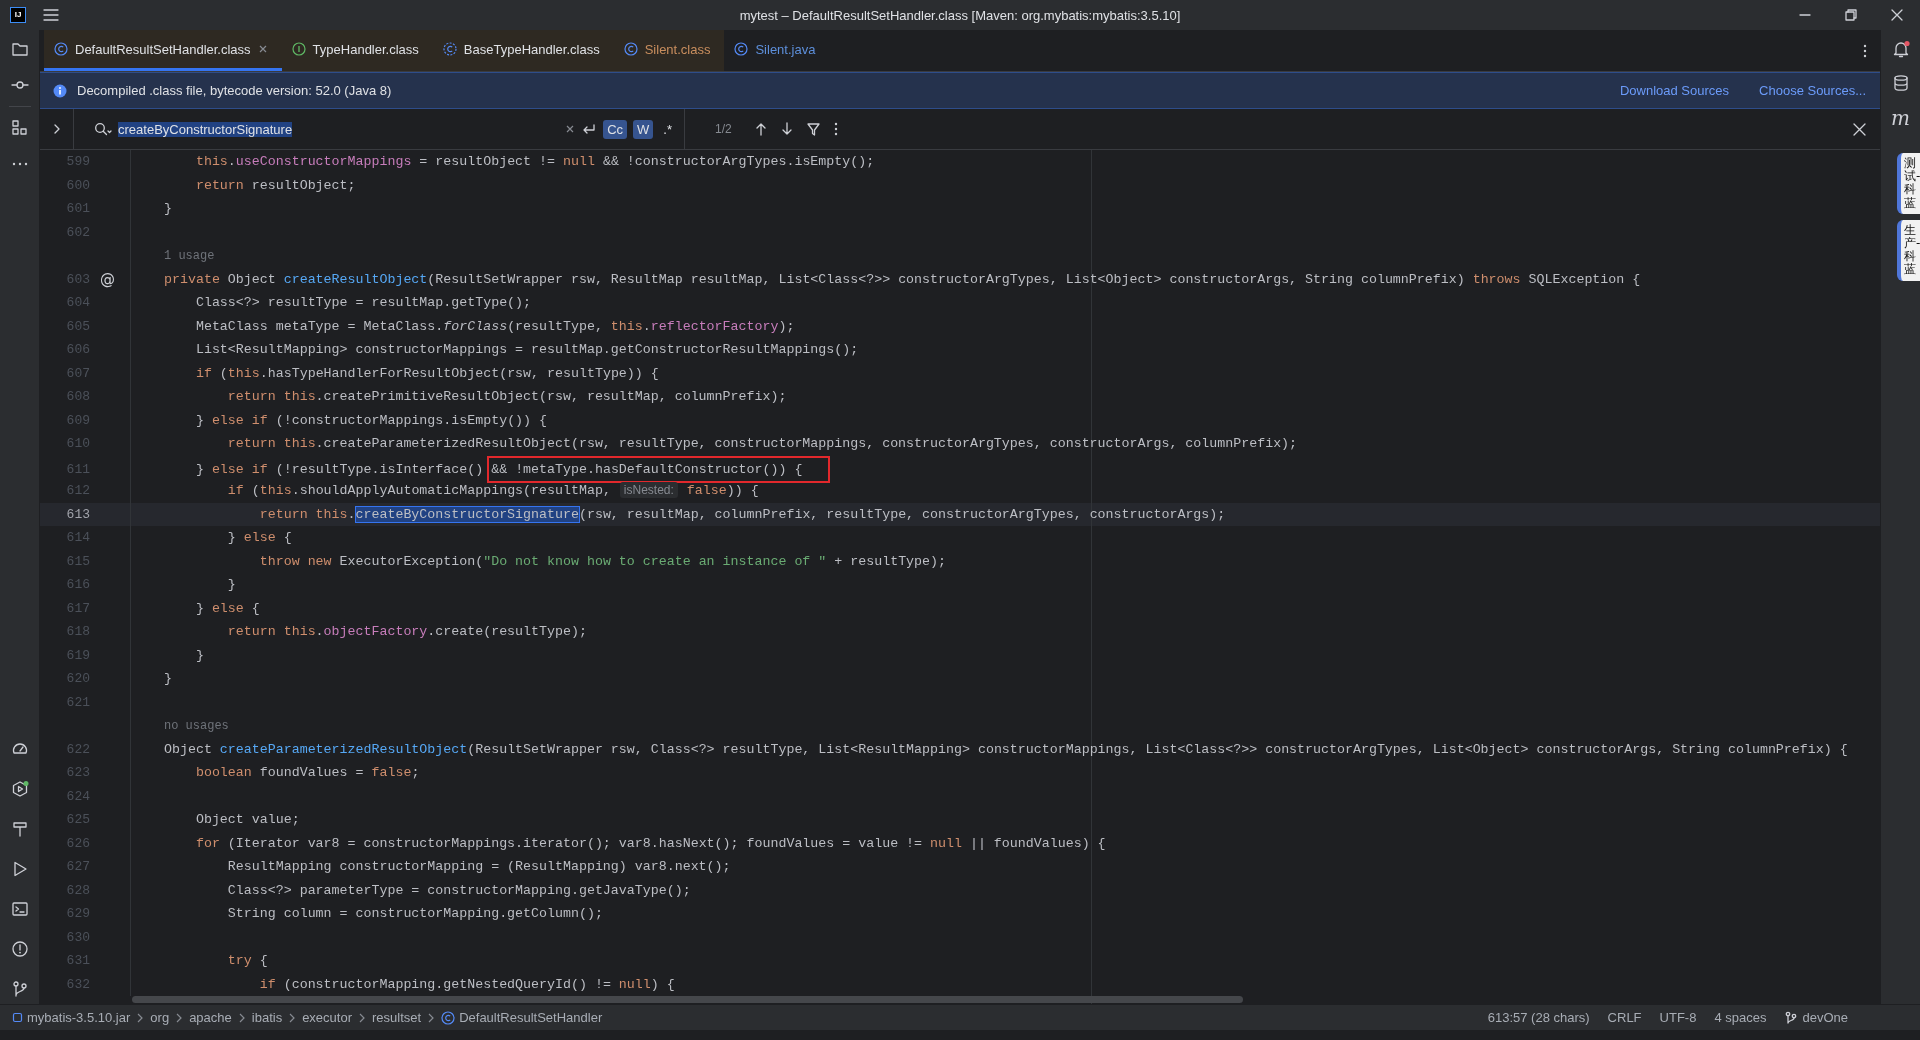  Describe the element at coordinates (17, 1017) in the screenshot. I see `module-icon` at that location.